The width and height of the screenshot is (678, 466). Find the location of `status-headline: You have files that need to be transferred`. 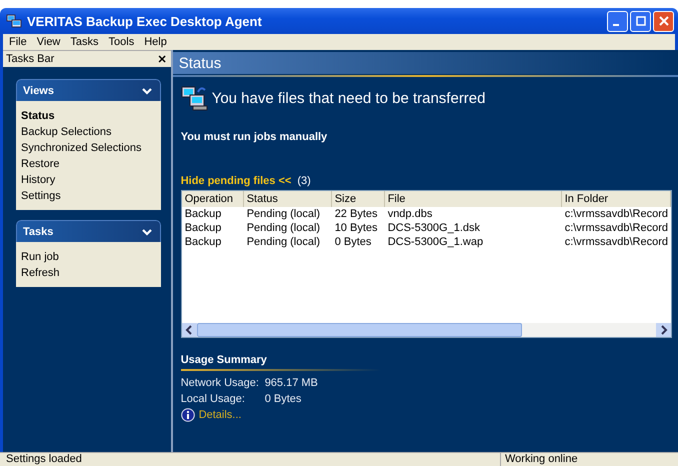

status-headline: You have files that need to be transferred is located at coordinates (349, 98).